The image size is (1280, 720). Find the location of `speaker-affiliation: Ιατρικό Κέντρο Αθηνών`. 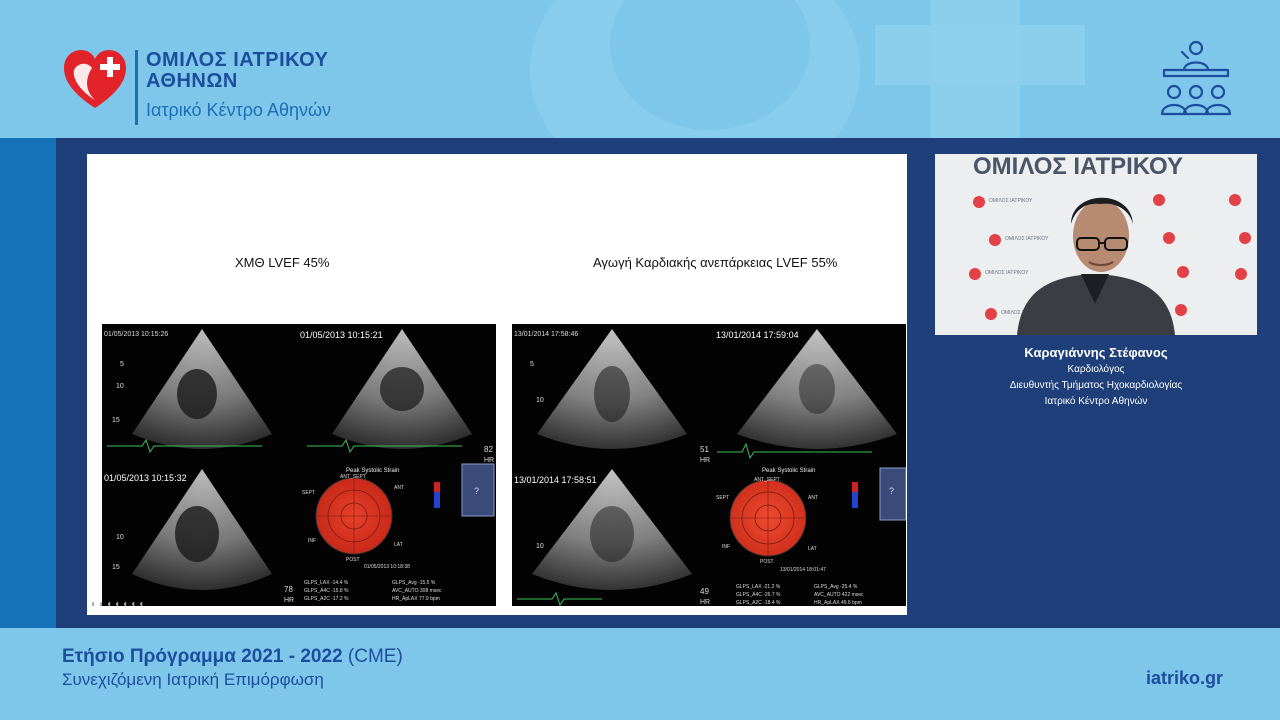

speaker-affiliation: Ιατρικό Κέντρο Αθηνών is located at coordinates (1096, 401).